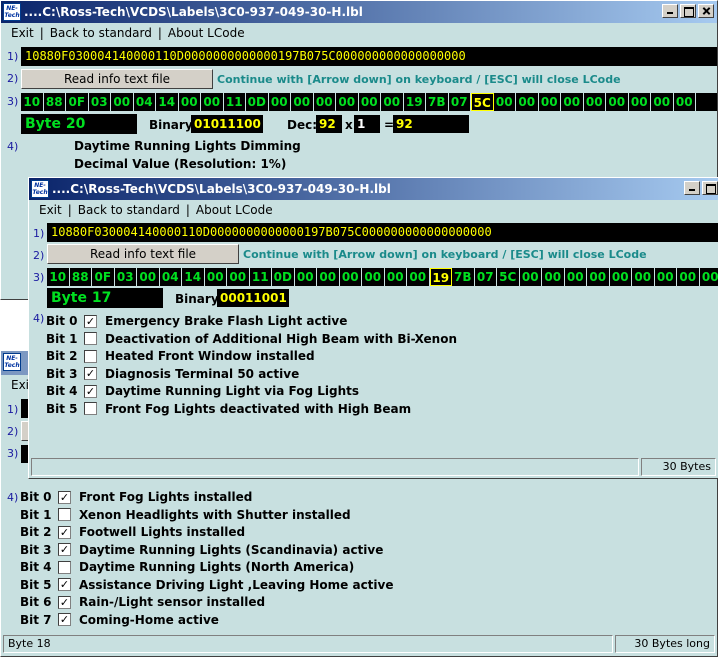  Describe the element at coordinates (13, 453) in the screenshot. I see `row-label-3: 3)` at that location.